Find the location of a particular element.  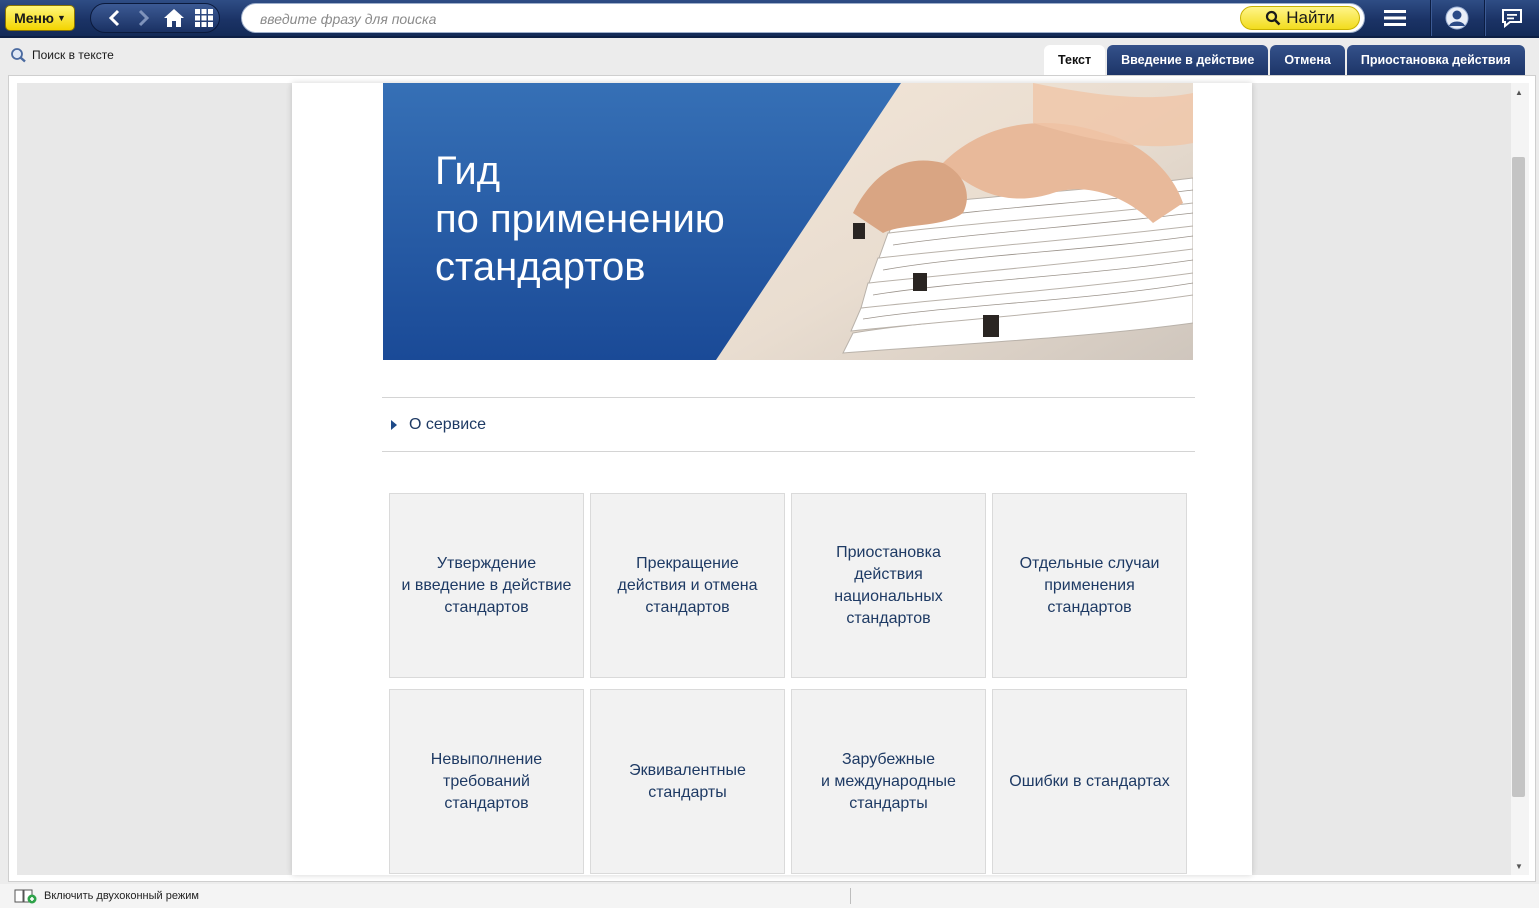

grid-icon is located at coordinates (204, 18).